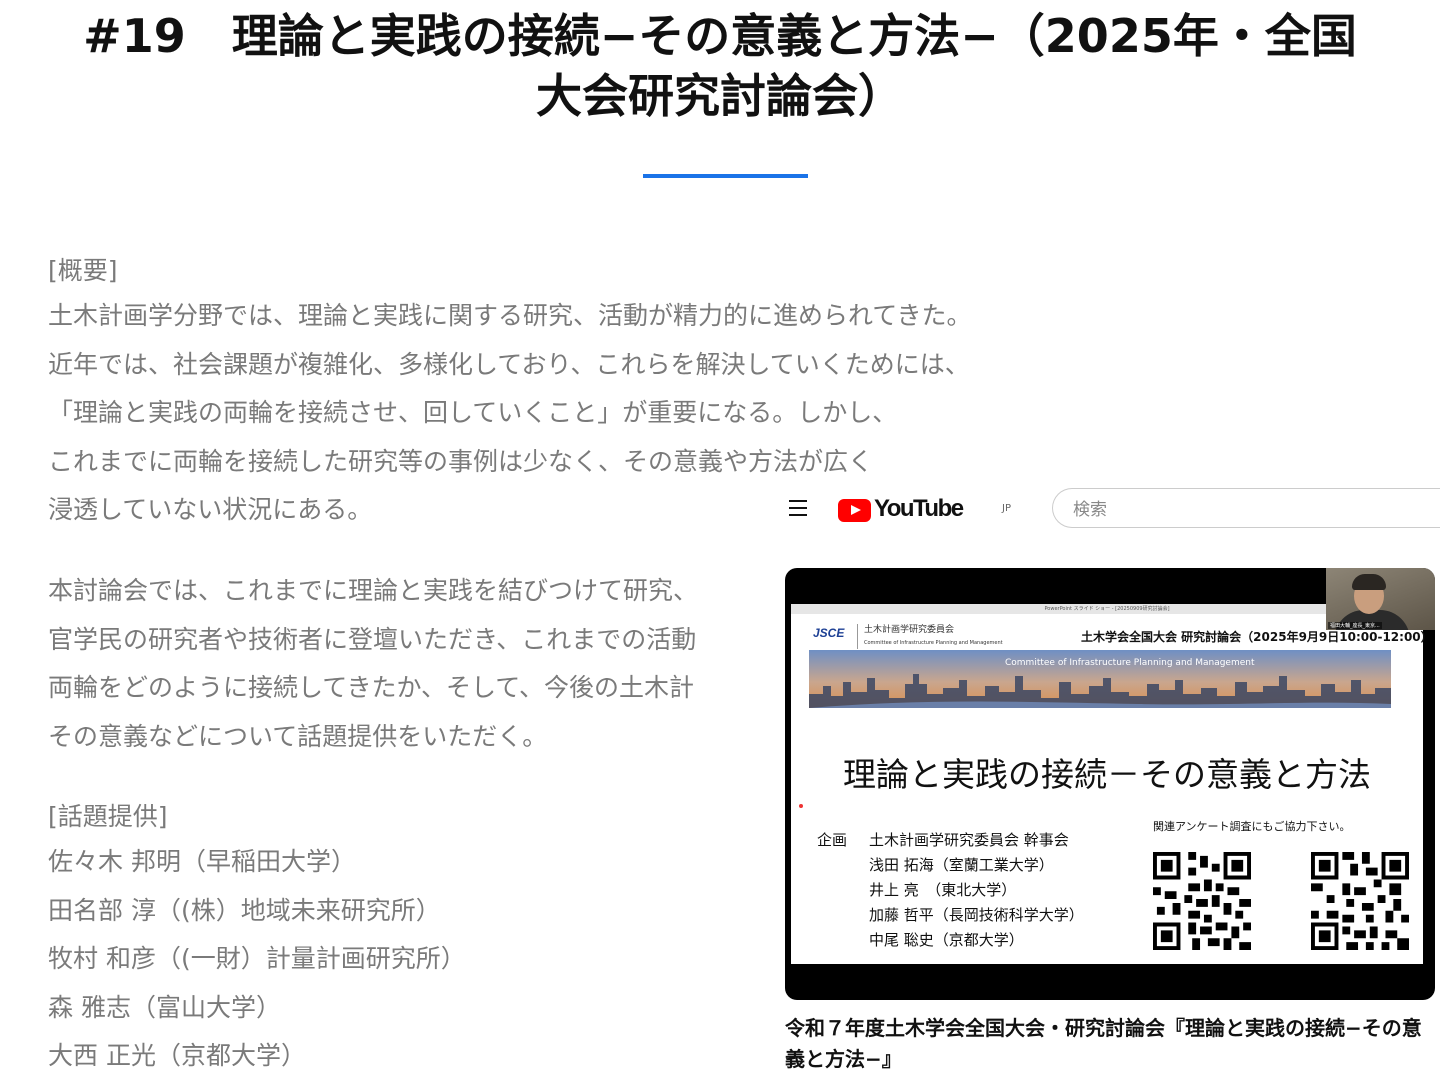 The height and width of the screenshot is (1081, 1440). Describe the element at coordinates (244, 910) in the screenshot. I see `speaker-item: 田名部 淳（(株）地域未来研究所）` at that location.